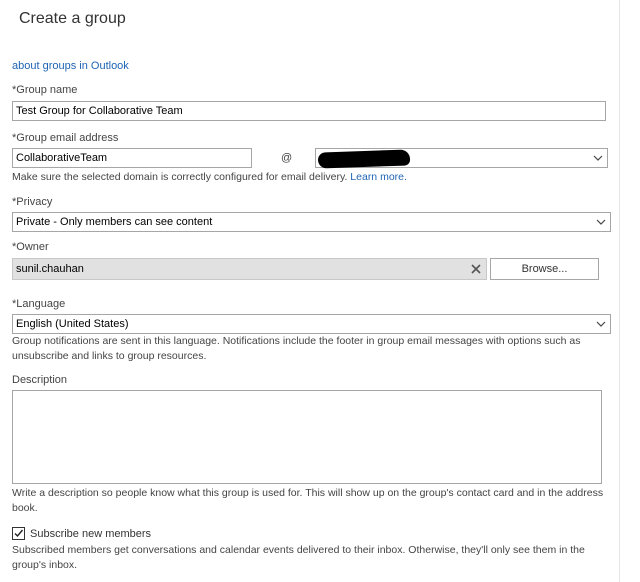 This screenshot has width=640, height=582. I want to click on page-title: Create a group, so click(72, 18).